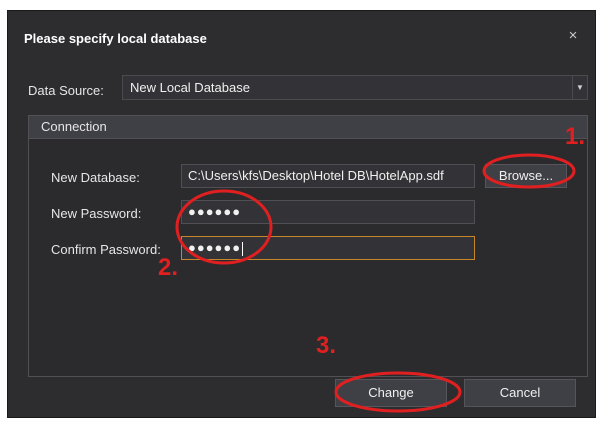 The width and height of the screenshot is (605, 426). Describe the element at coordinates (96, 213) in the screenshot. I see `new-password-label: New Password:` at that location.